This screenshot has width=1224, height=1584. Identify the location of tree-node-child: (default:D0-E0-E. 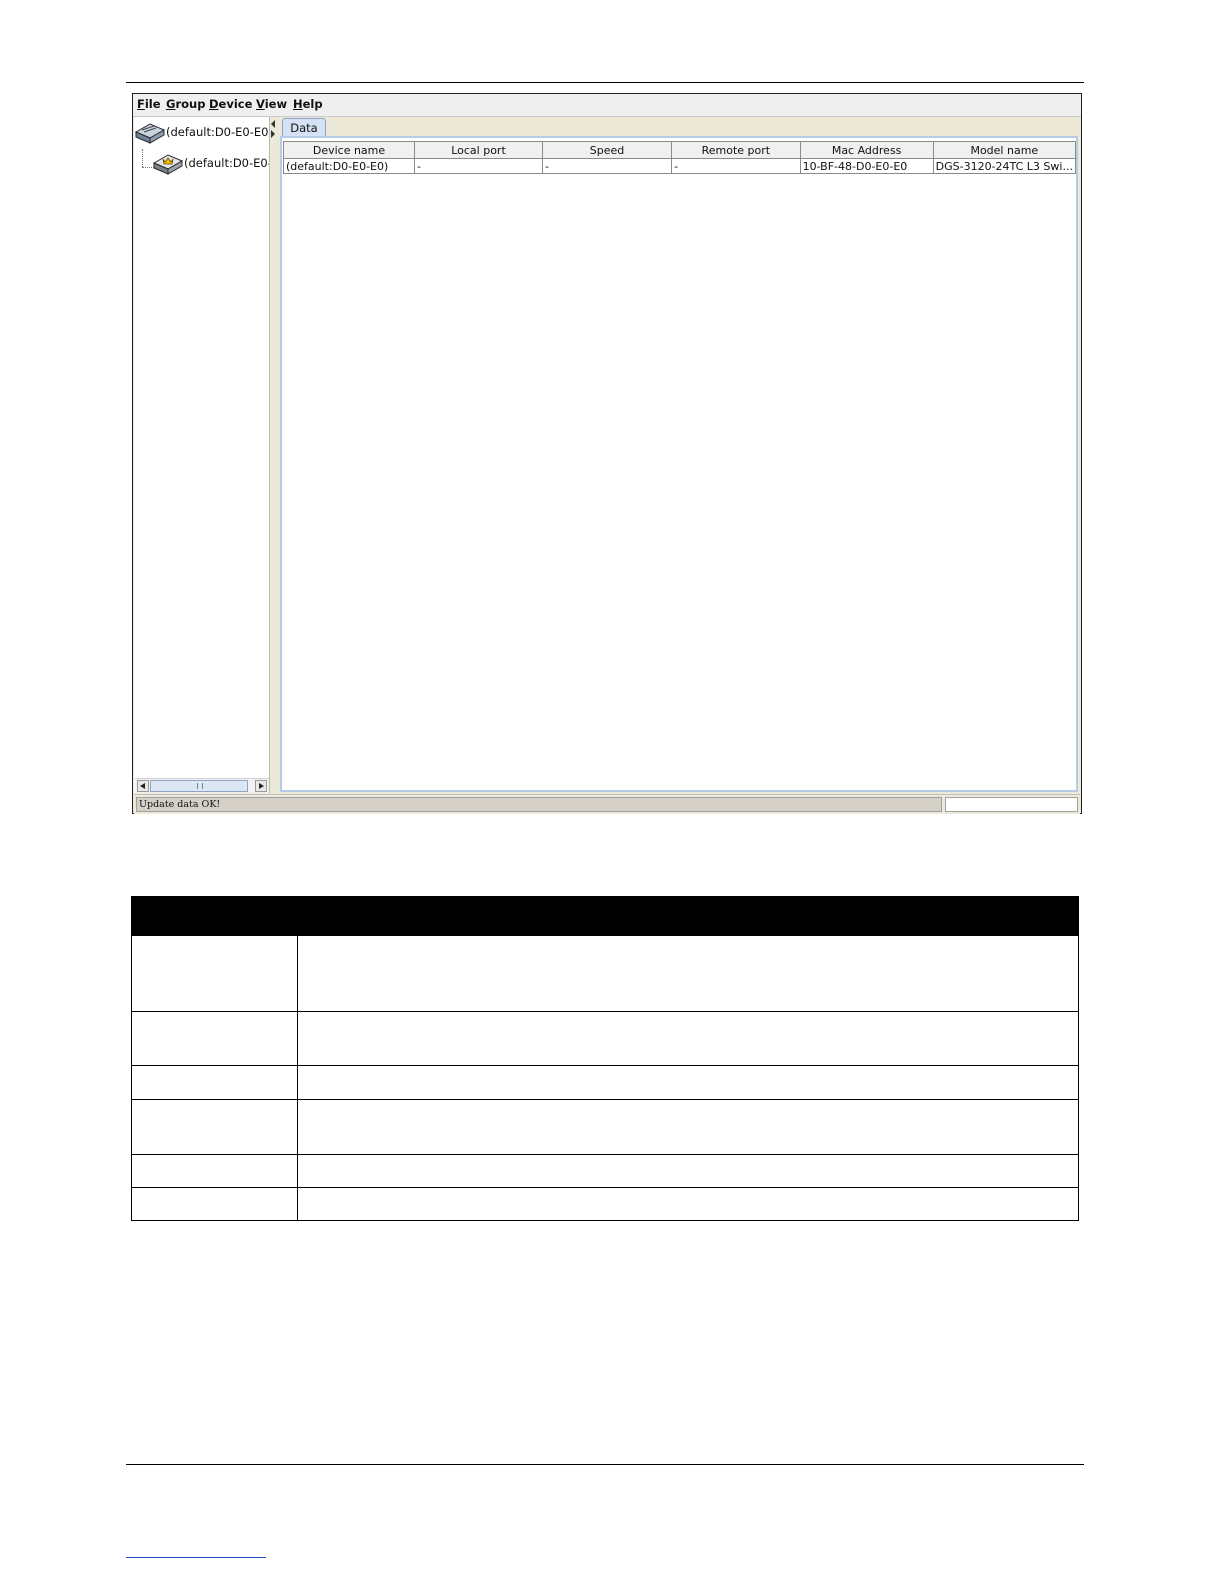
(210, 163).